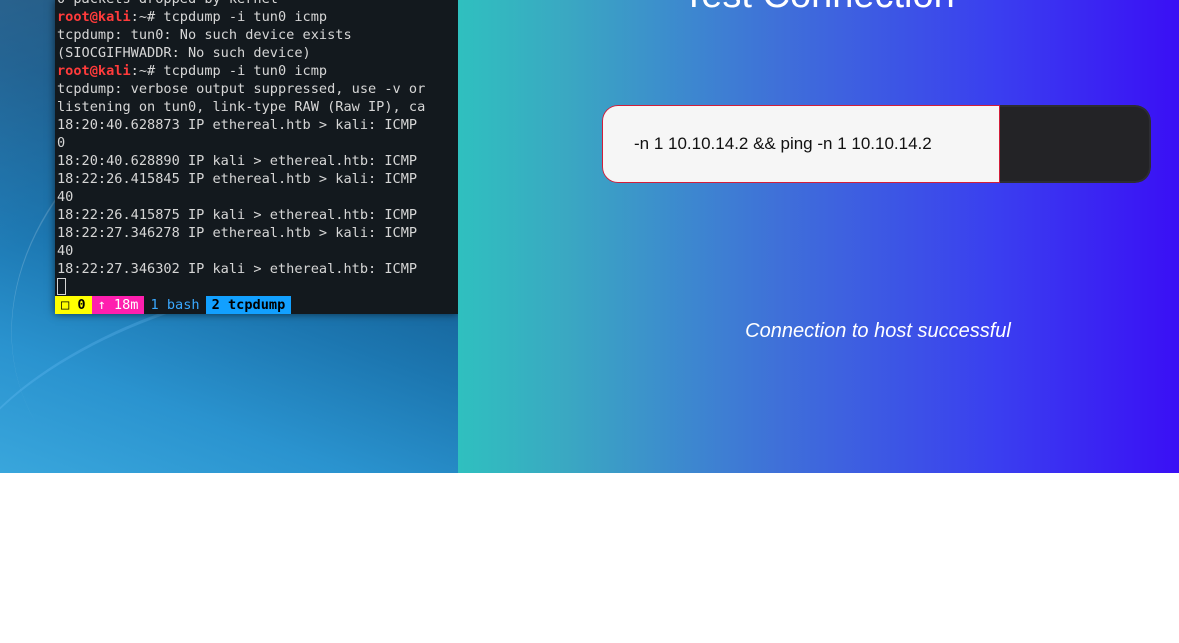  What do you see at coordinates (73, 305) in the screenshot?
I see `tmux-session-indicator: □ 0` at bounding box center [73, 305].